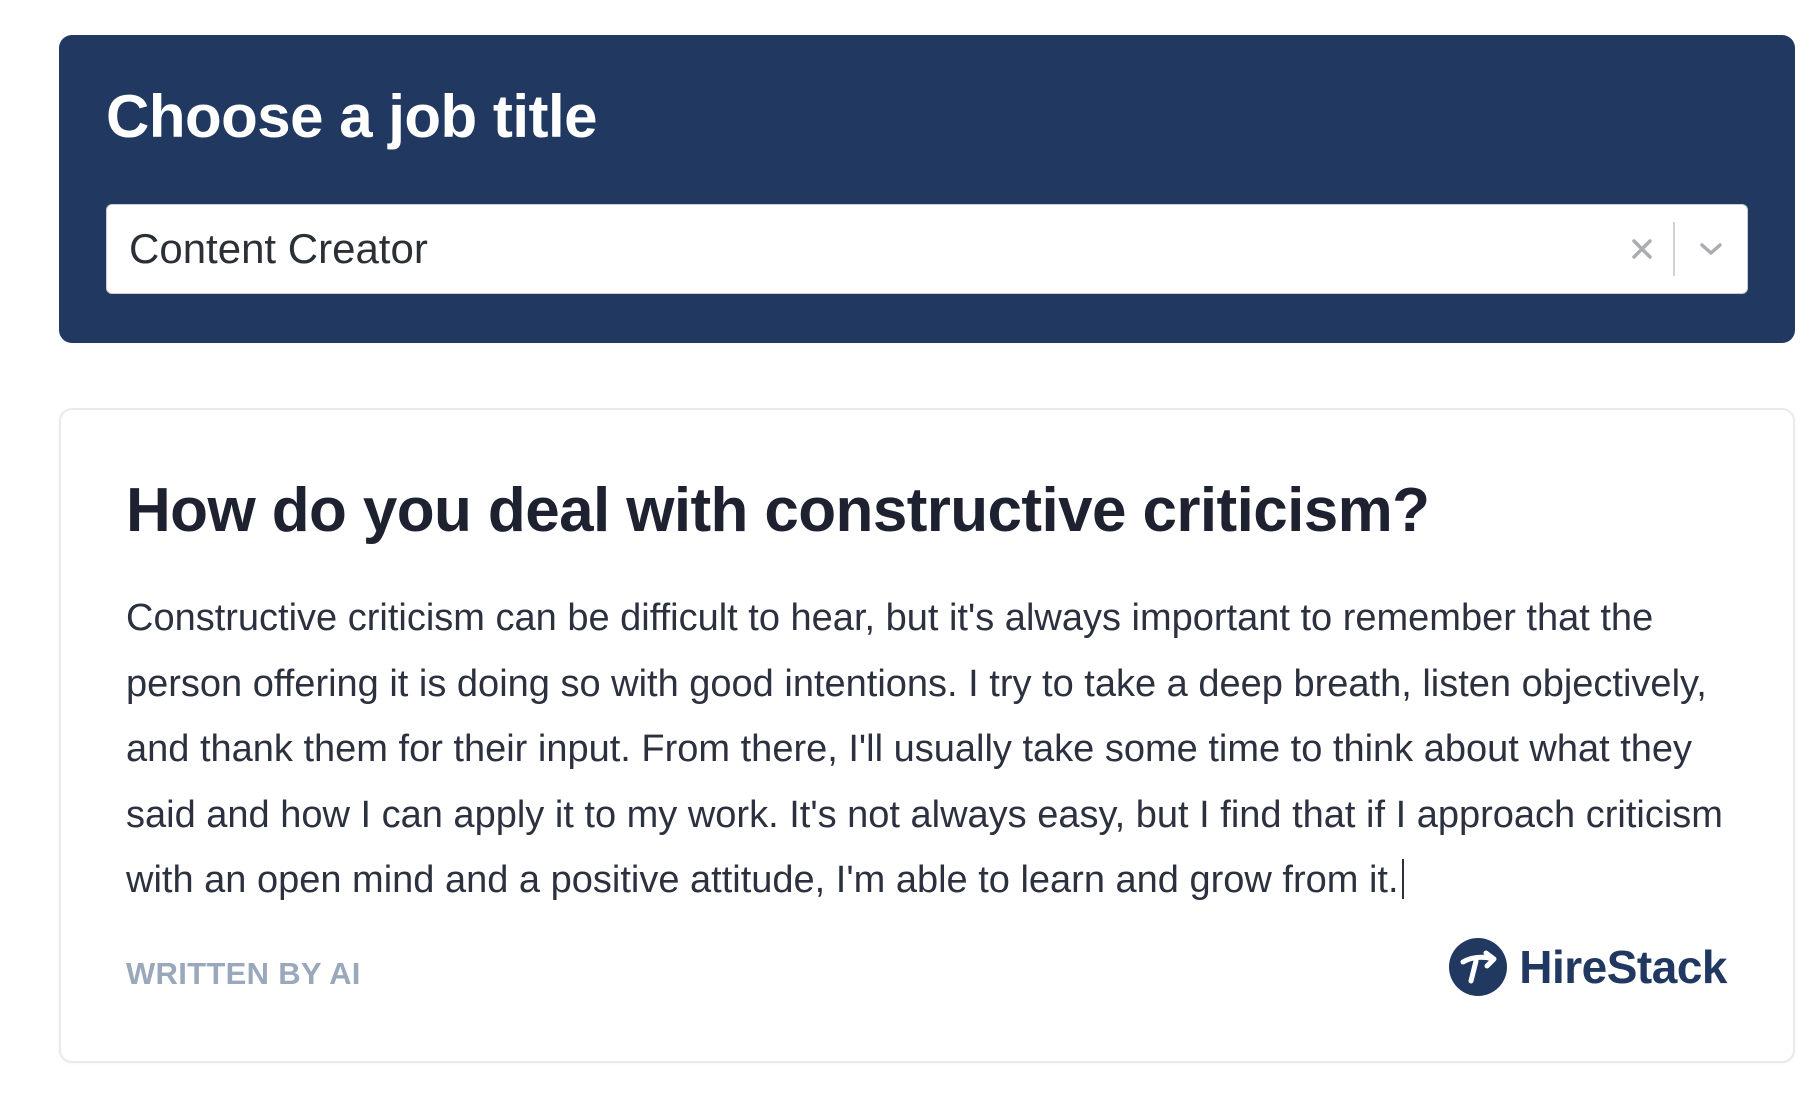  What do you see at coordinates (352, 116) in the screenshot?
I see `panel-title: Choose a job title` at bounding box center [352, 116].